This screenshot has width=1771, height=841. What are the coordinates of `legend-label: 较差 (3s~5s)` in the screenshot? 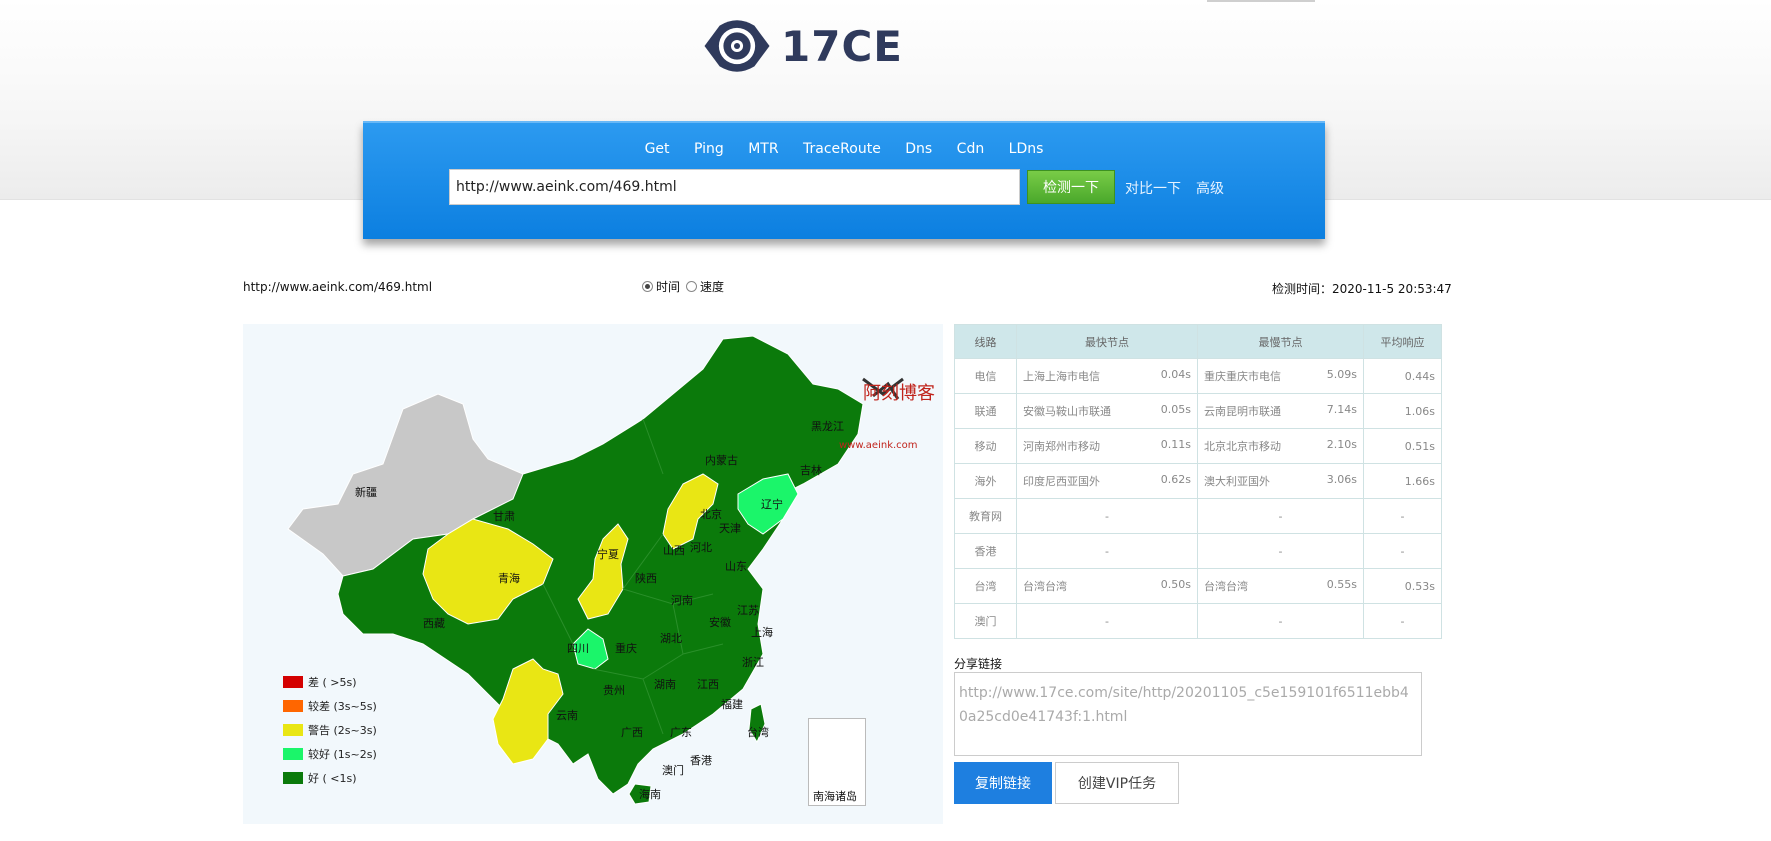 It's located at (342, 706).